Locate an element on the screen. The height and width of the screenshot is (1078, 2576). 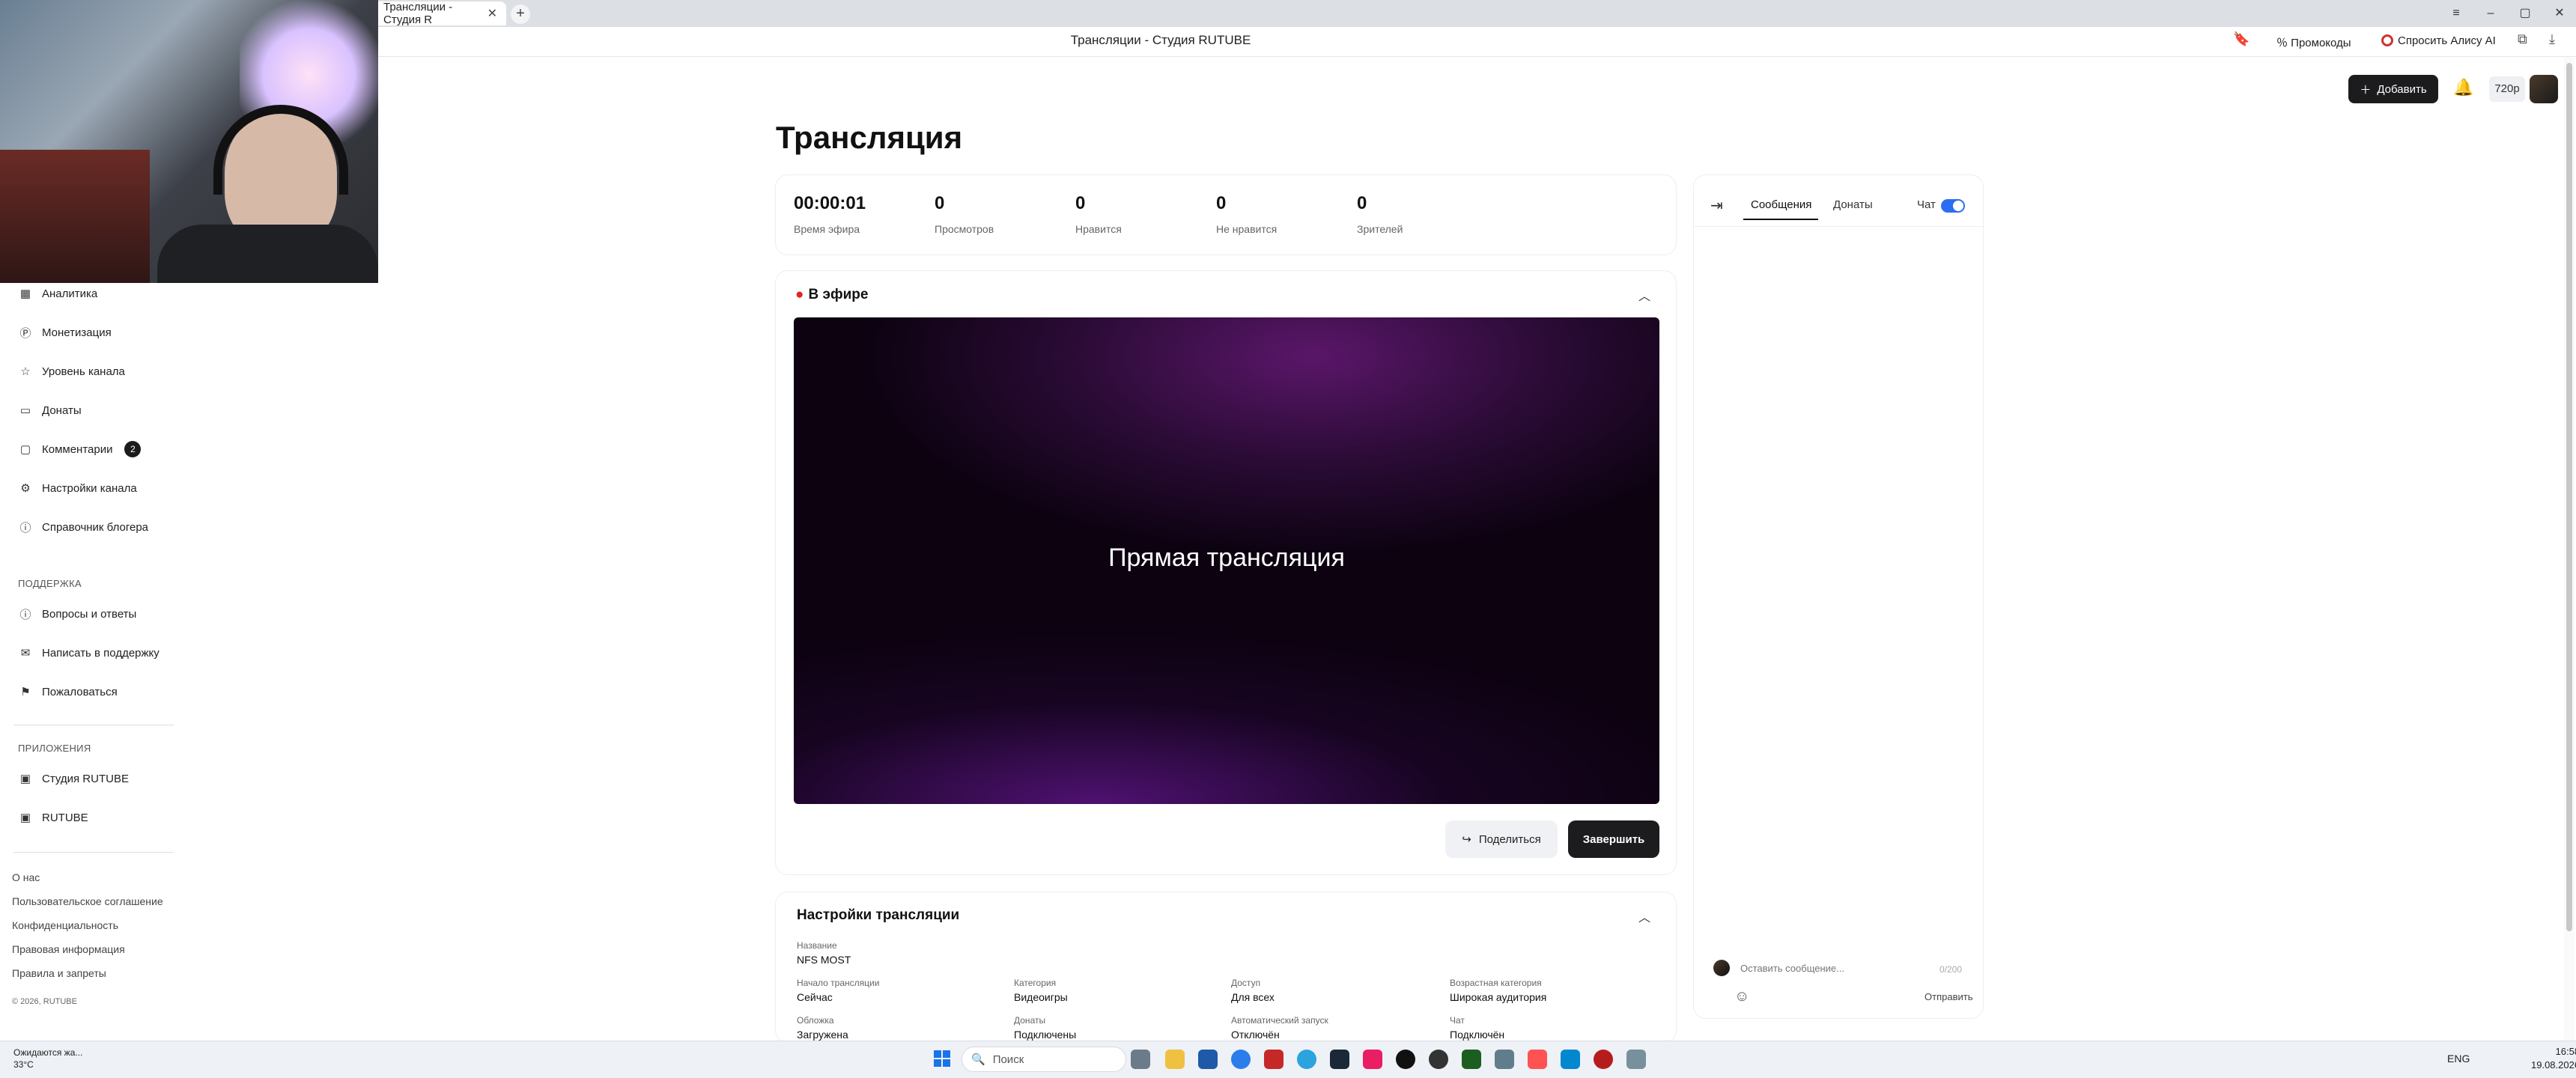
restore-icon: ▢ is located at coordinates (2525, 13).